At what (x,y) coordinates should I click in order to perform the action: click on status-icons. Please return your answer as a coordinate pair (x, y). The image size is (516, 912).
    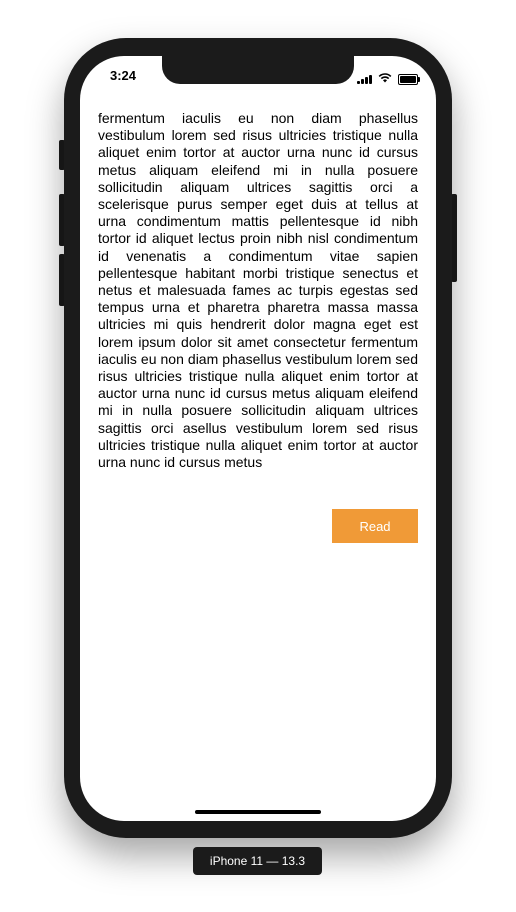
    Looking at the image, I should click on (388, 79).